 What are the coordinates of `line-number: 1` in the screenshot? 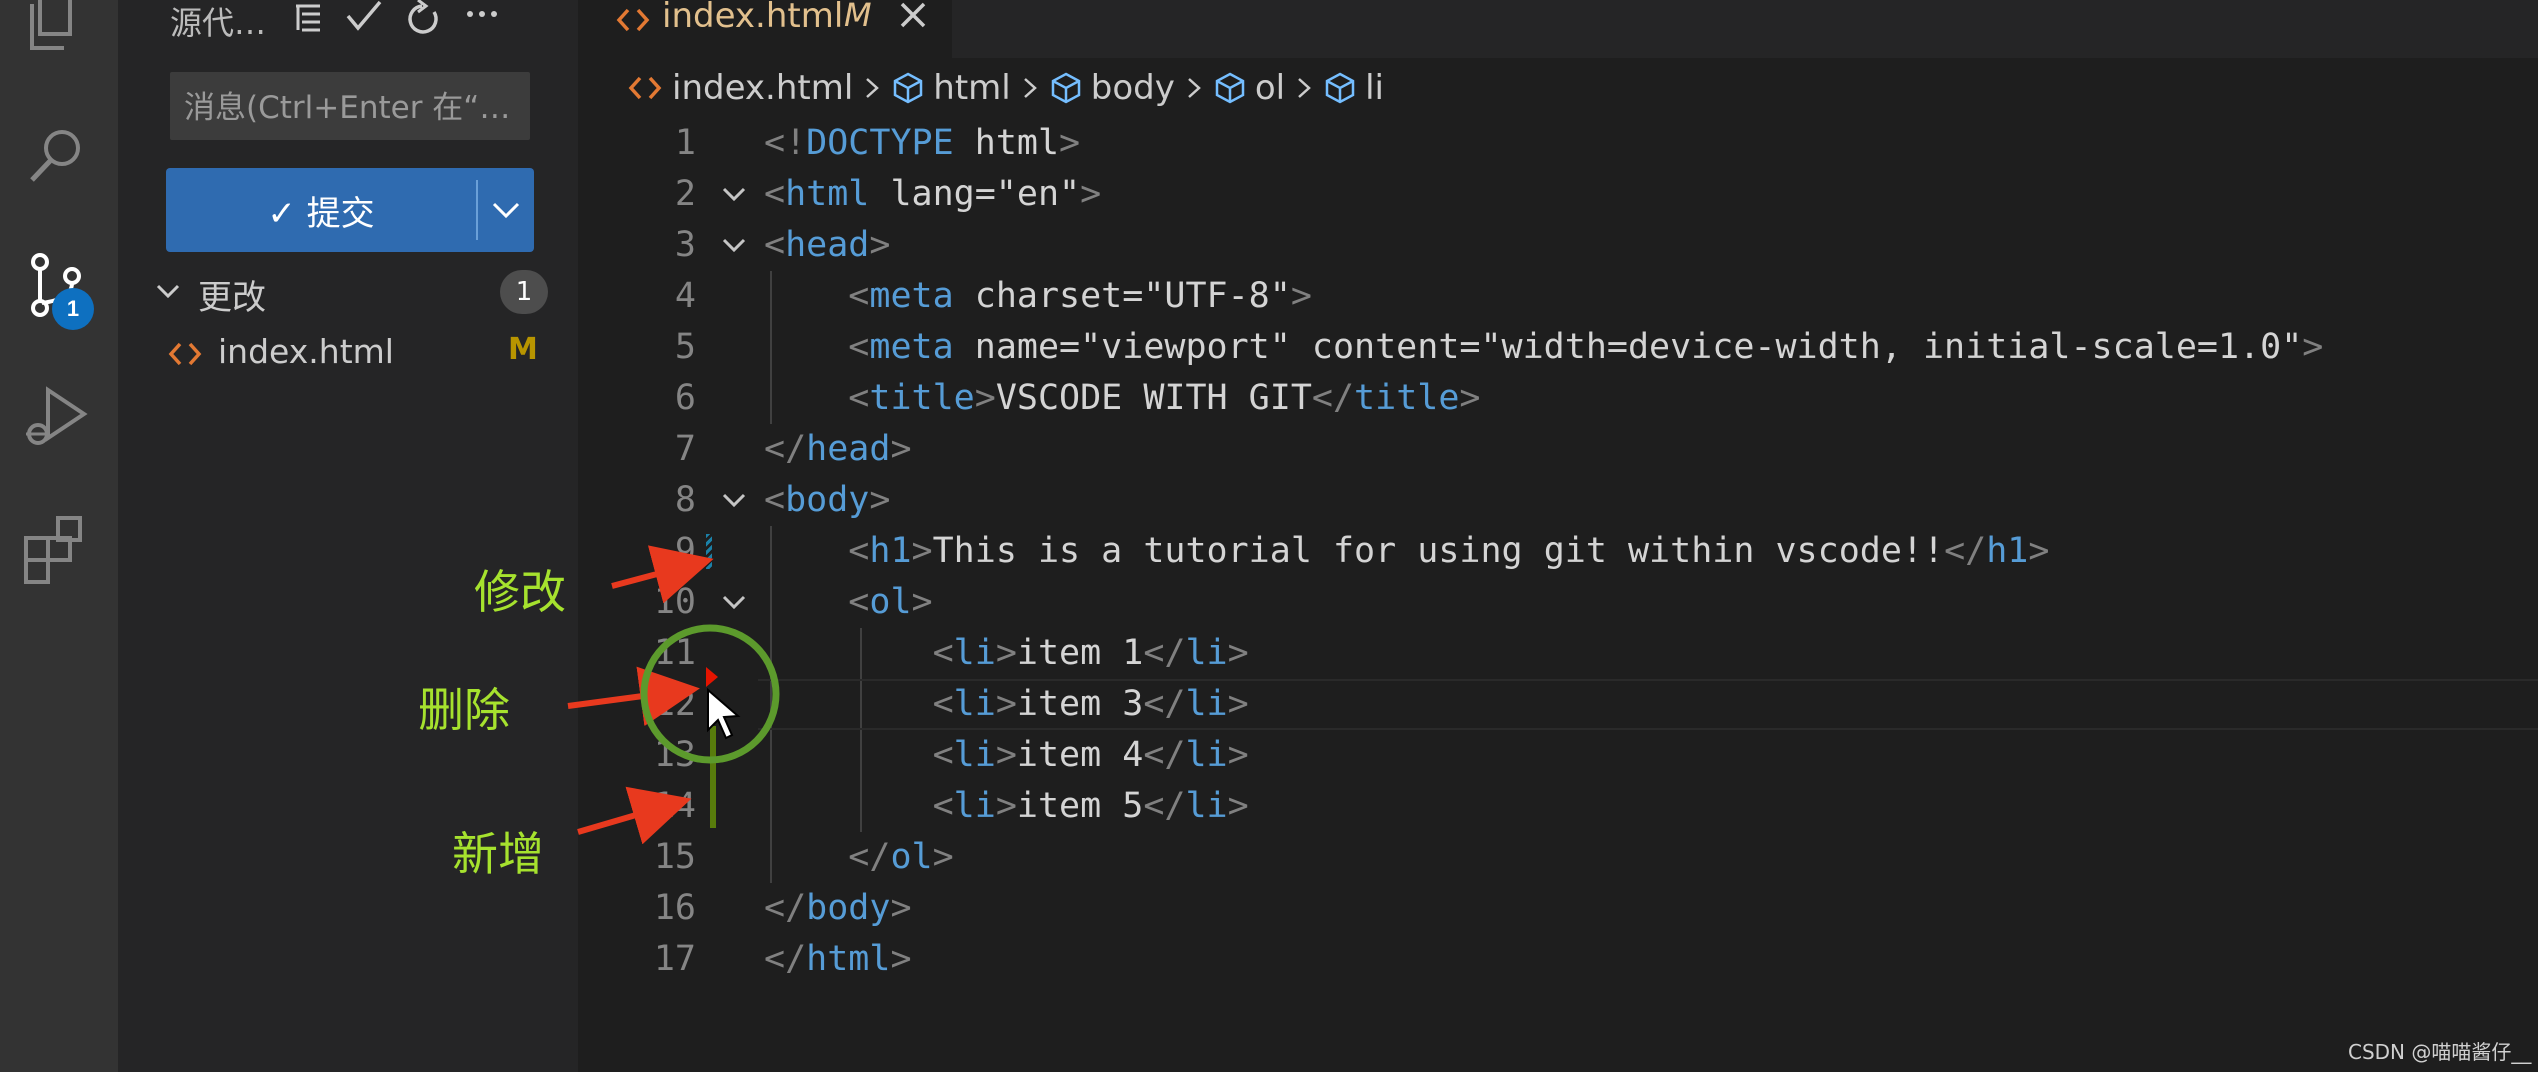 It's located at (685, 143).